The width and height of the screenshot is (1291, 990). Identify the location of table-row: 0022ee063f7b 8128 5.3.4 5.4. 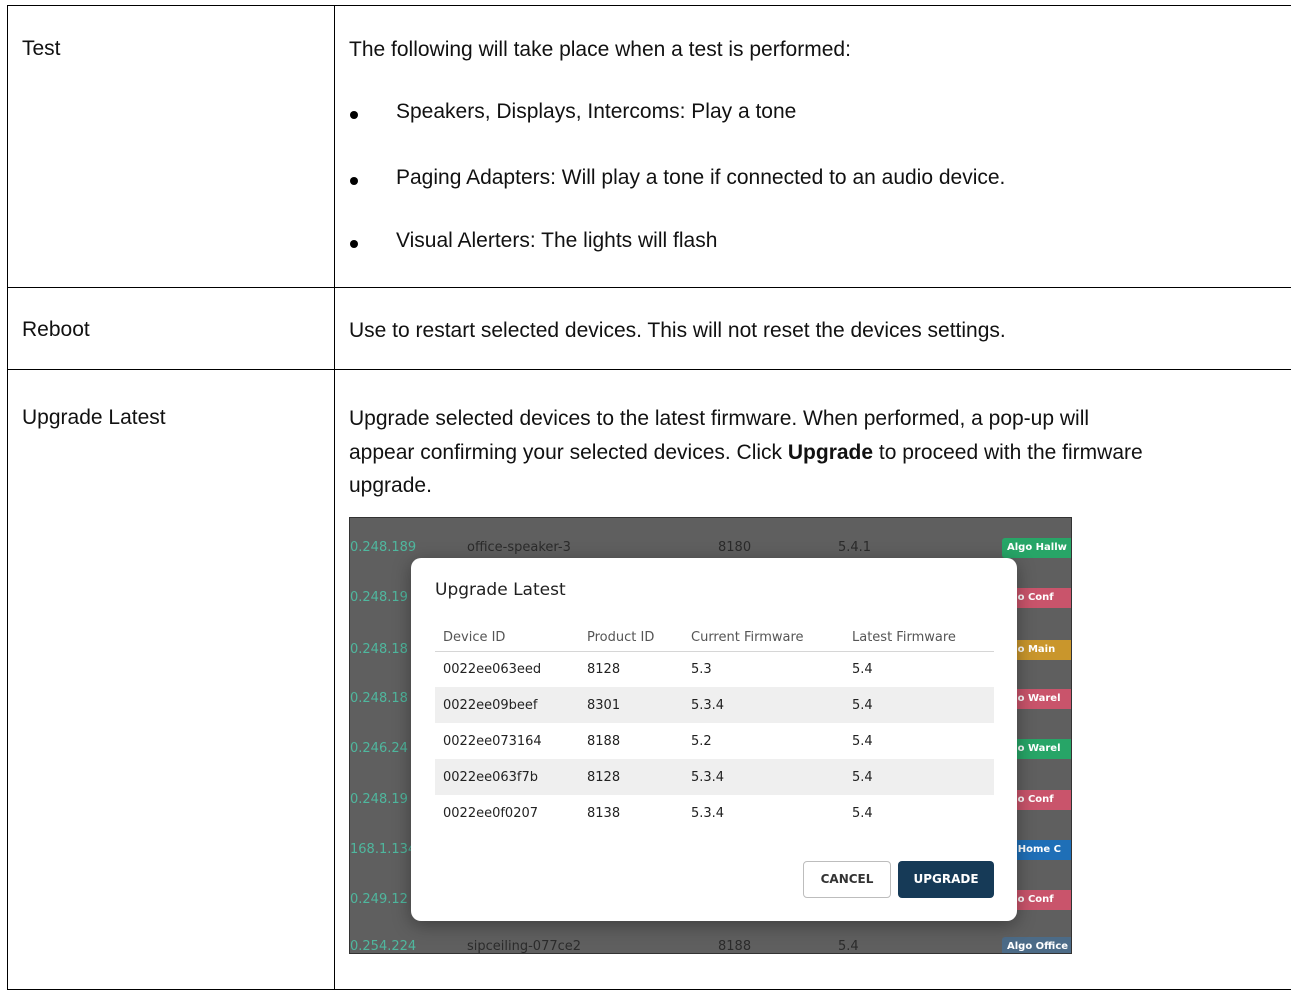
(714, 777).